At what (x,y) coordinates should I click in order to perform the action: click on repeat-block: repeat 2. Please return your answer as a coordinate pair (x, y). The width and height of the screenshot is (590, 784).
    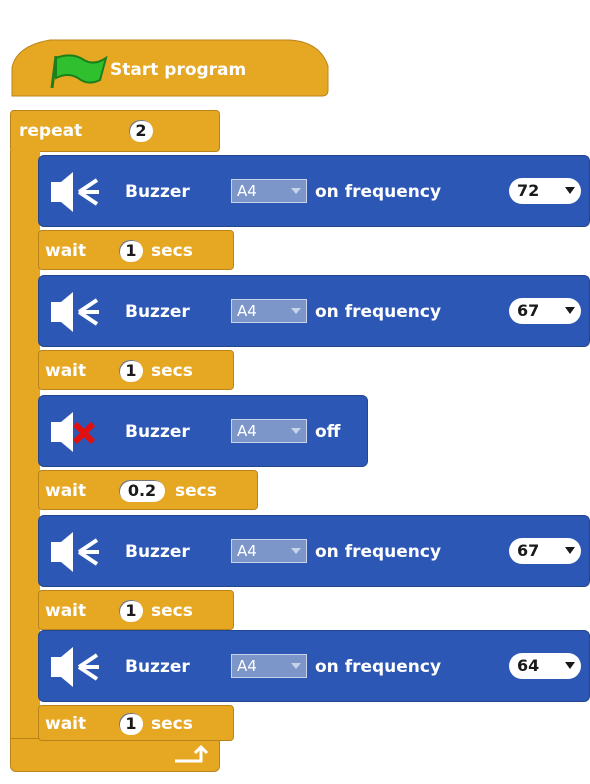
    Looking at the image, I should click on (115, 131).